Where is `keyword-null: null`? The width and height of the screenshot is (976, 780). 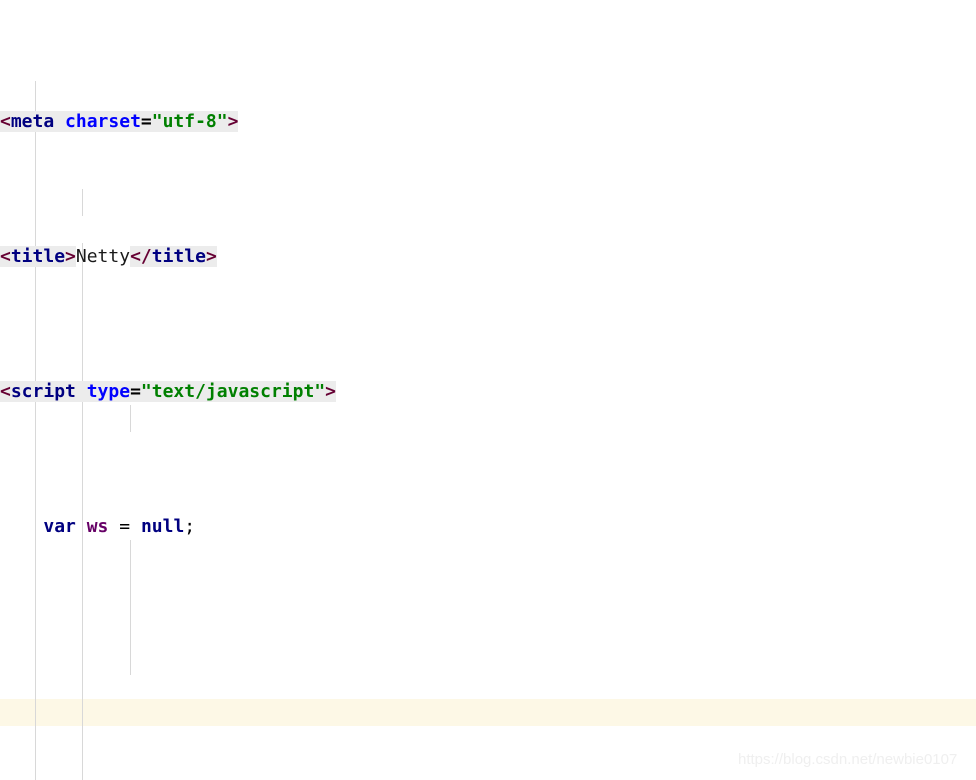
keyword-null: null is located at coordinates (162, 526).